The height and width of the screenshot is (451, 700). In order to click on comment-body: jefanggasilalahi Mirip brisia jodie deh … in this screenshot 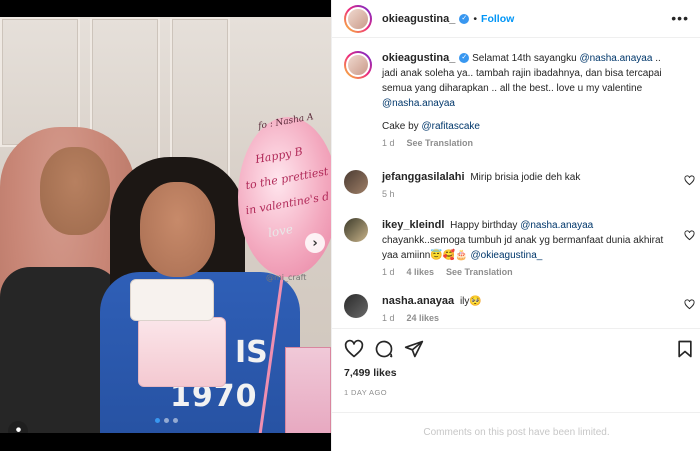, I will do `click(529, 186)`.